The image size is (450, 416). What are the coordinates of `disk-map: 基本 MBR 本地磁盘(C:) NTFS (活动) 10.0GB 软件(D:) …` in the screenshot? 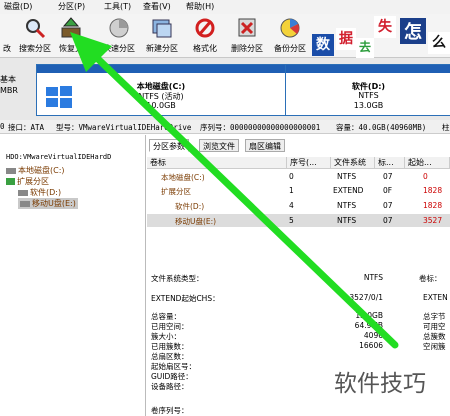 It's located at (225, 89).